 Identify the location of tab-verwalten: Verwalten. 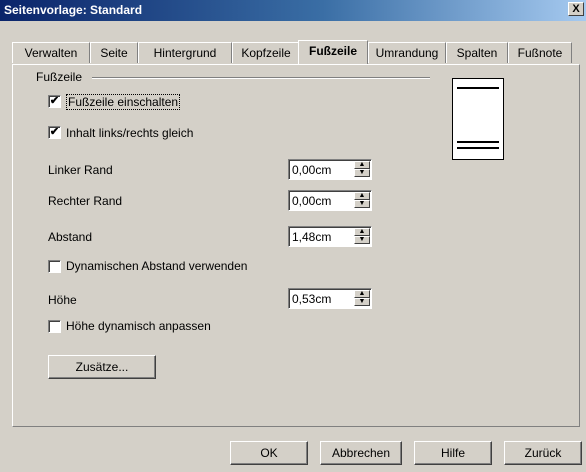
(51, 52).